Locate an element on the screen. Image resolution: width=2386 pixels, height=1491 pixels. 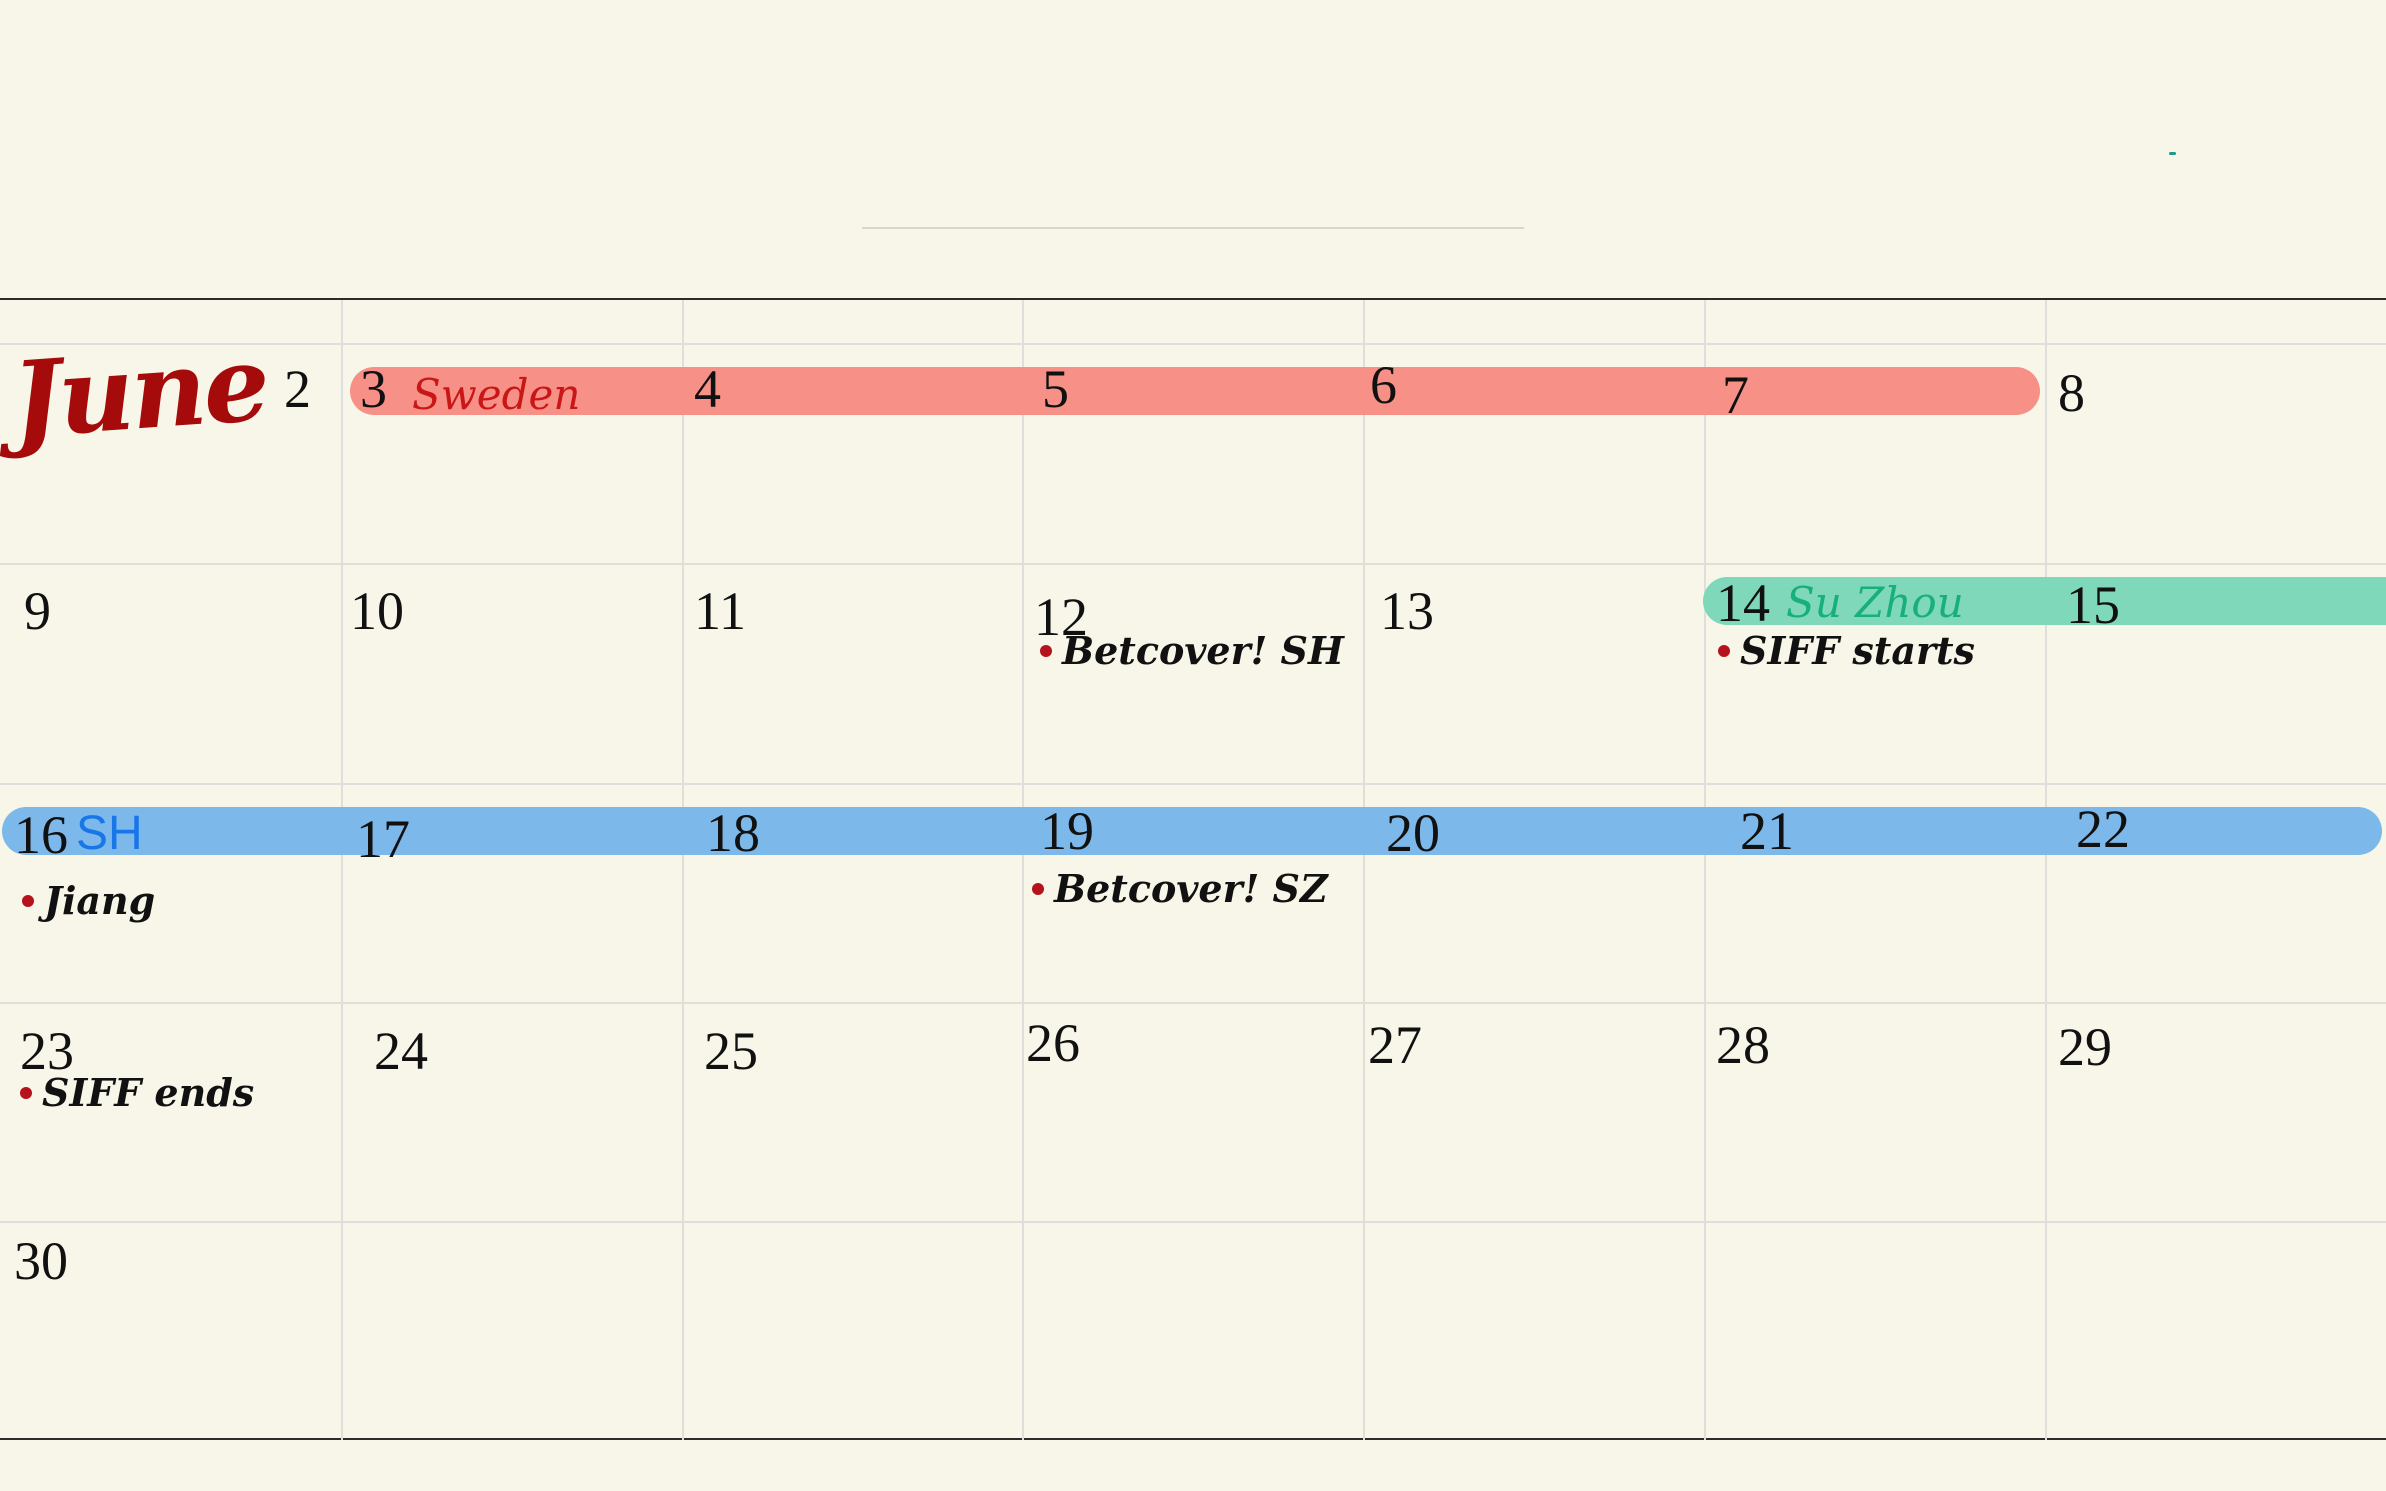
event-label-sh: SH is located at coordinates (109, 833).